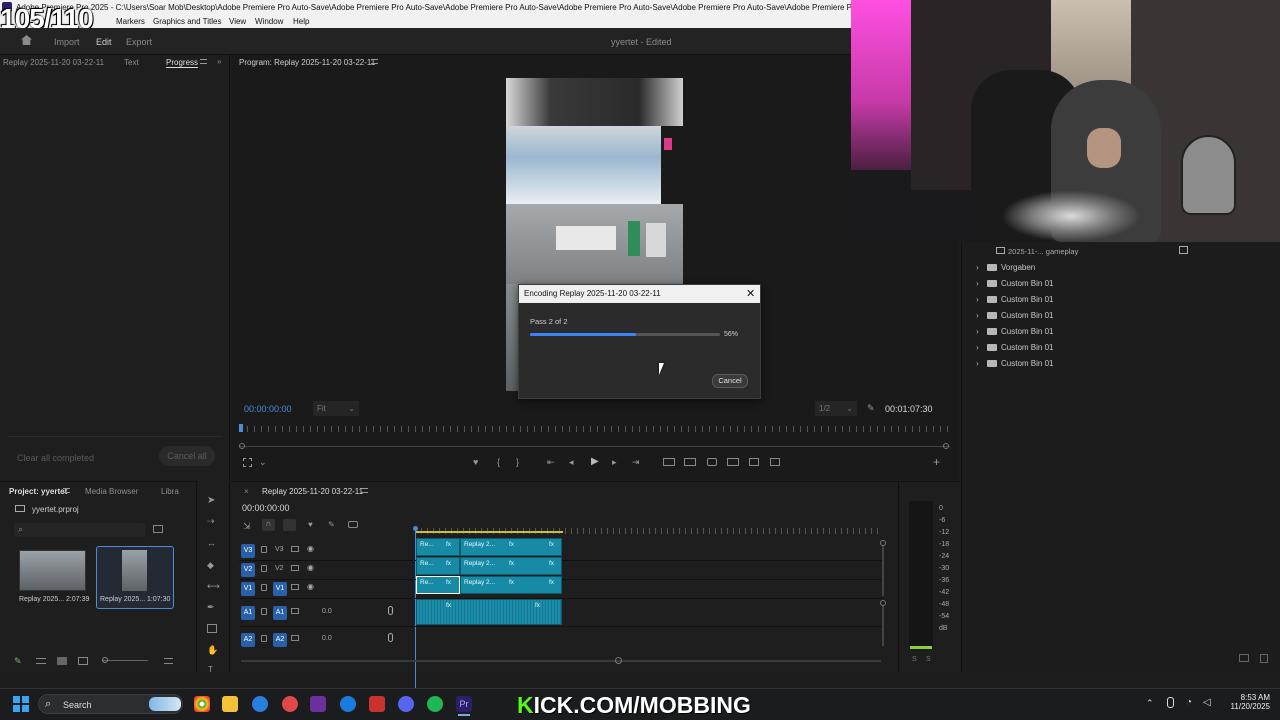  I want to click on selection-tool-icon: ➤, so click(211, 500).